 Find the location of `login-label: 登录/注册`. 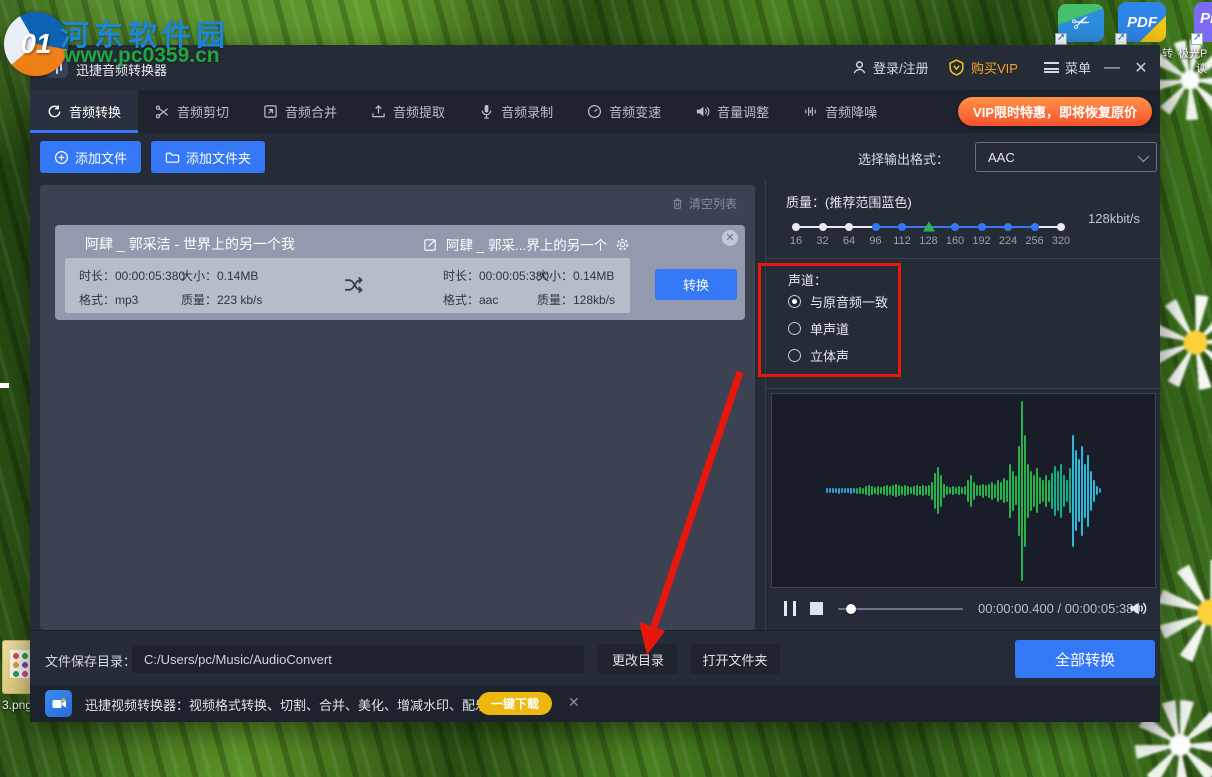

login-label: 登录/注册 is located at coordinates (901, 68).